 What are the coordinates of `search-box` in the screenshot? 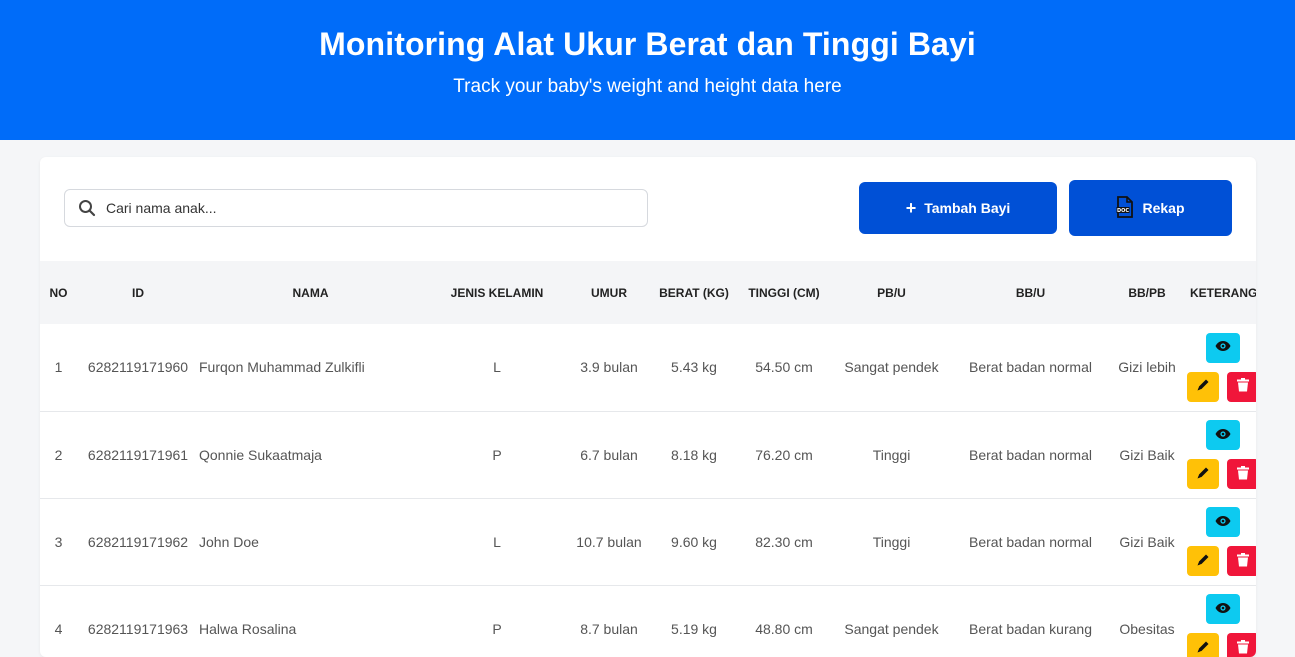 It's located at (356, 208).